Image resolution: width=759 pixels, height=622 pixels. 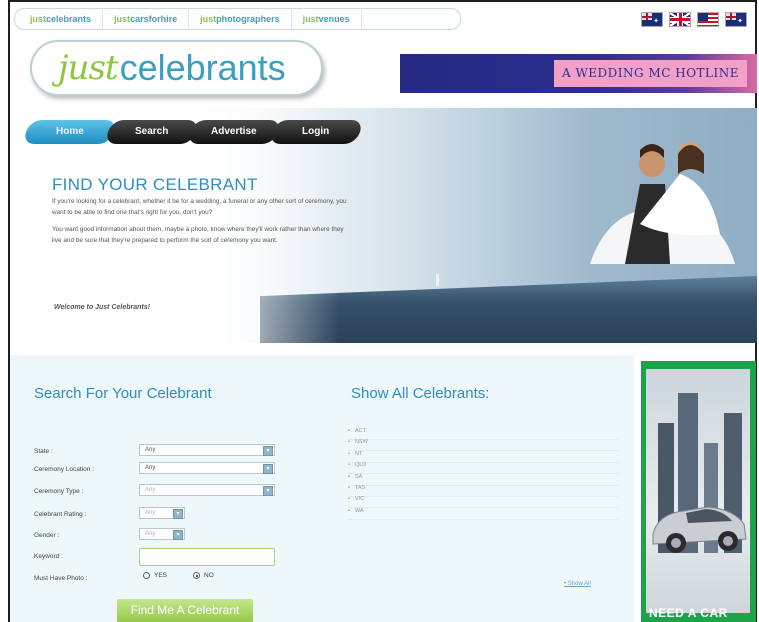 I want to click on network-link-celebrants: justcelebrants, so click(x=61, y=19).